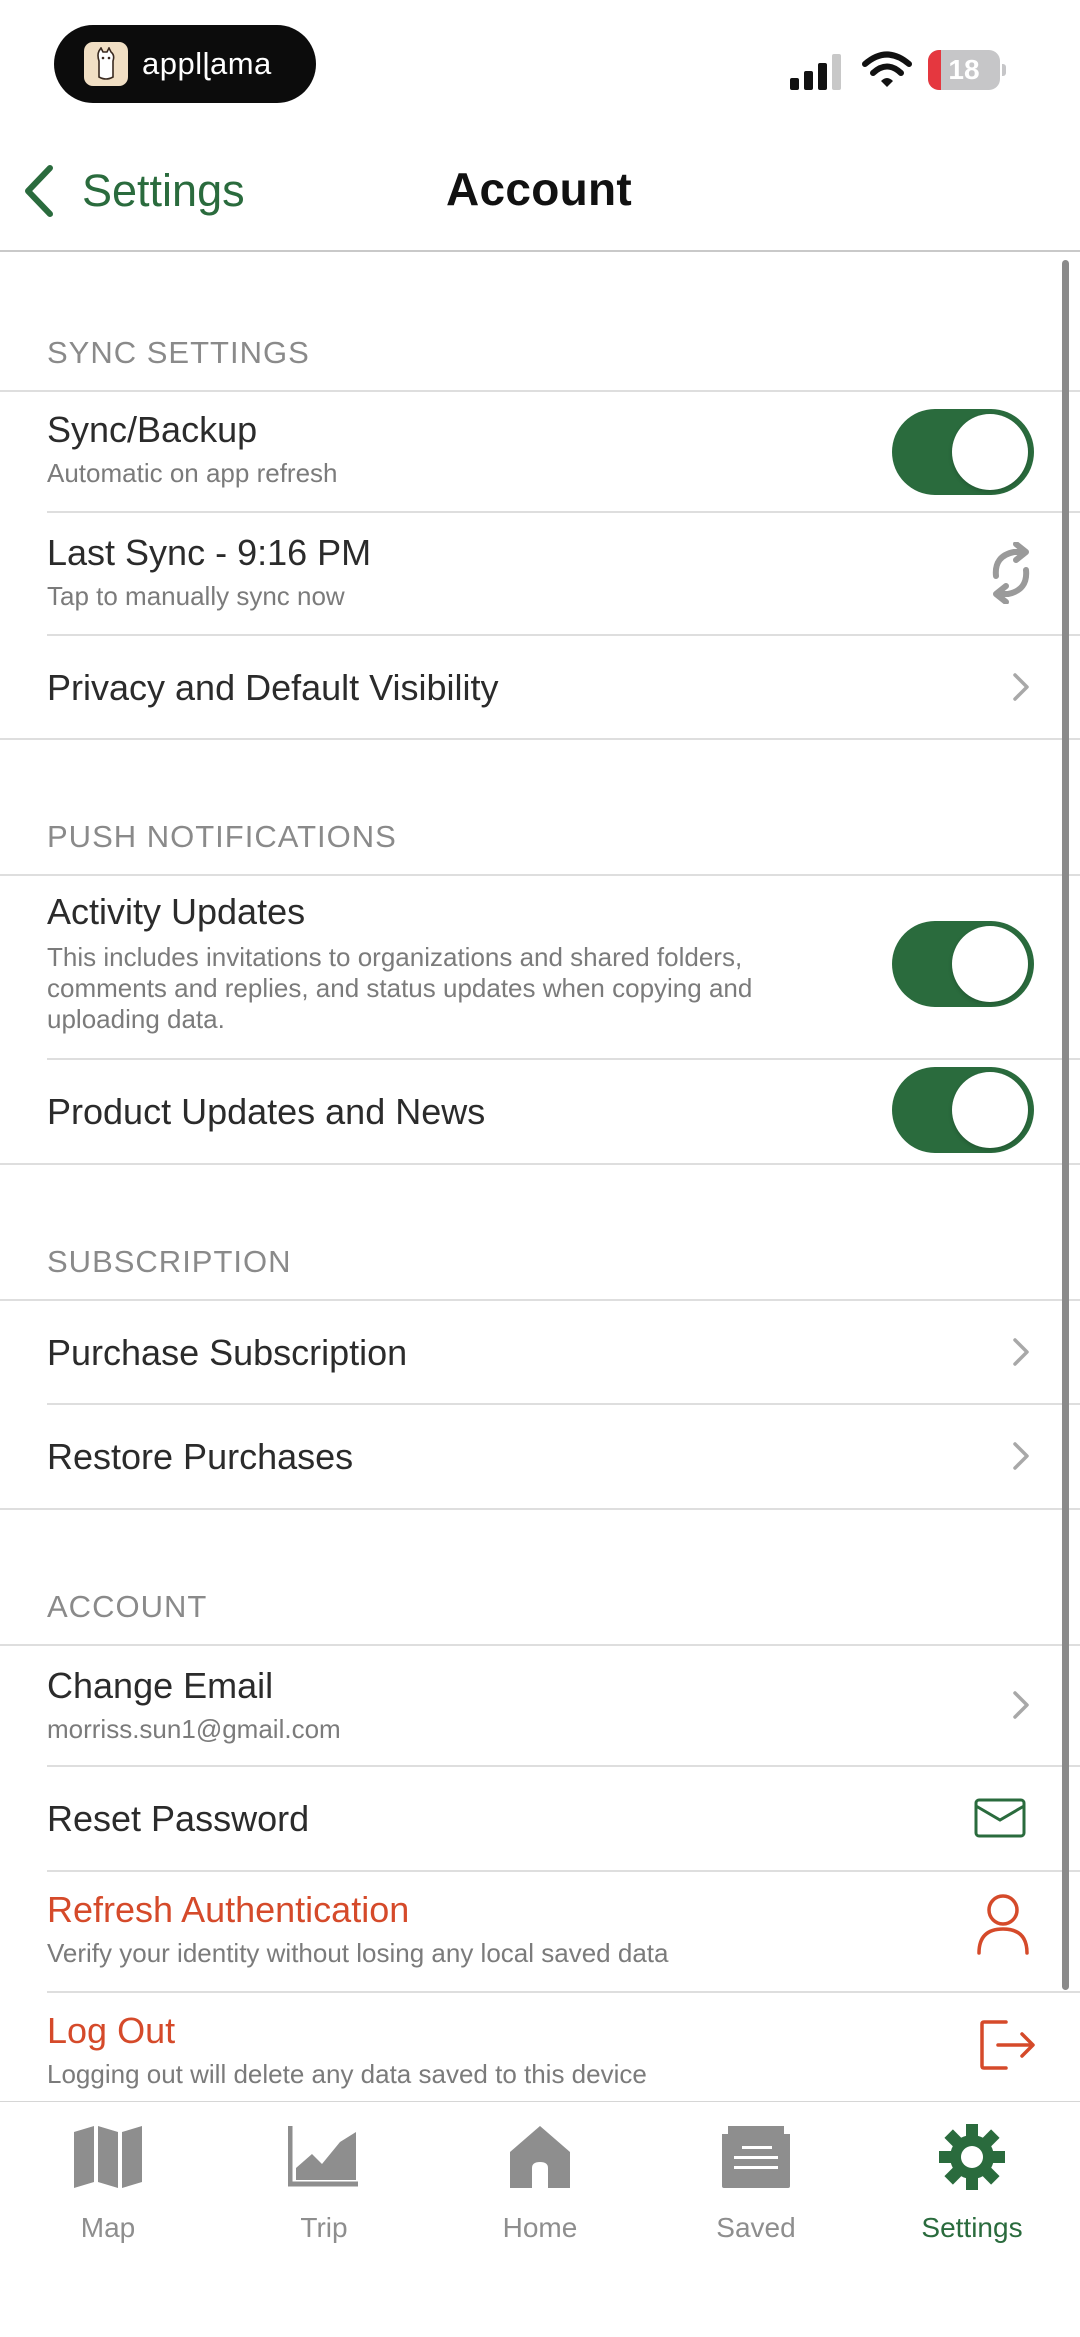 The height and width of the screenshot is (2337, 1080). What do you see at coordinates (540, 2199) in the screenshot?
I see `tab-home: Home` at bounding box center [540, 2199].